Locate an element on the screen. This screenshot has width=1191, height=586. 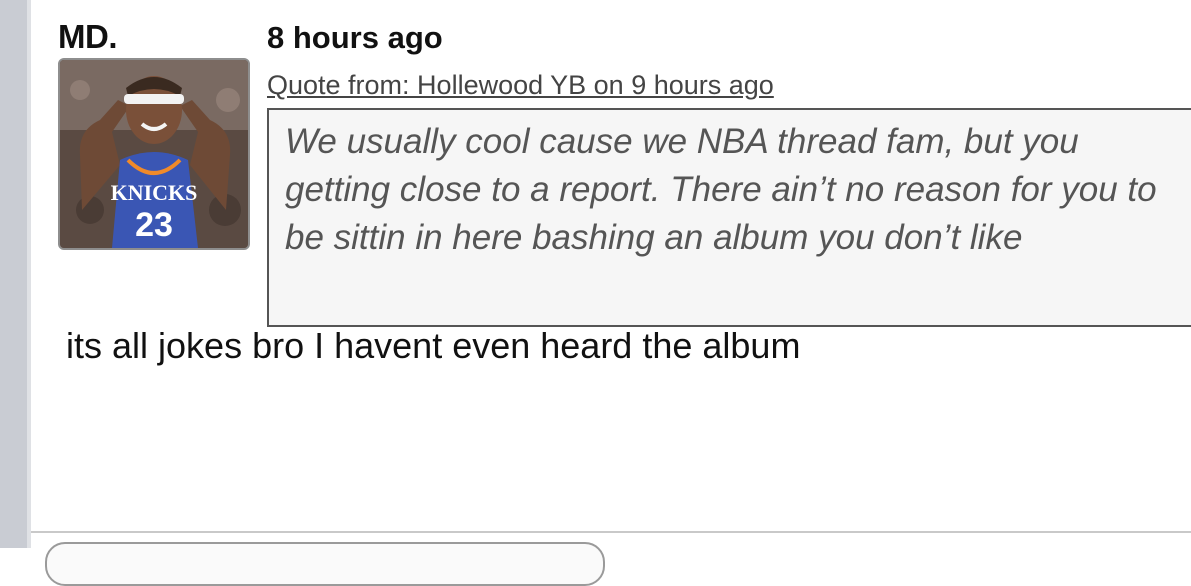
post-divider is located at coordinates (611, 532).